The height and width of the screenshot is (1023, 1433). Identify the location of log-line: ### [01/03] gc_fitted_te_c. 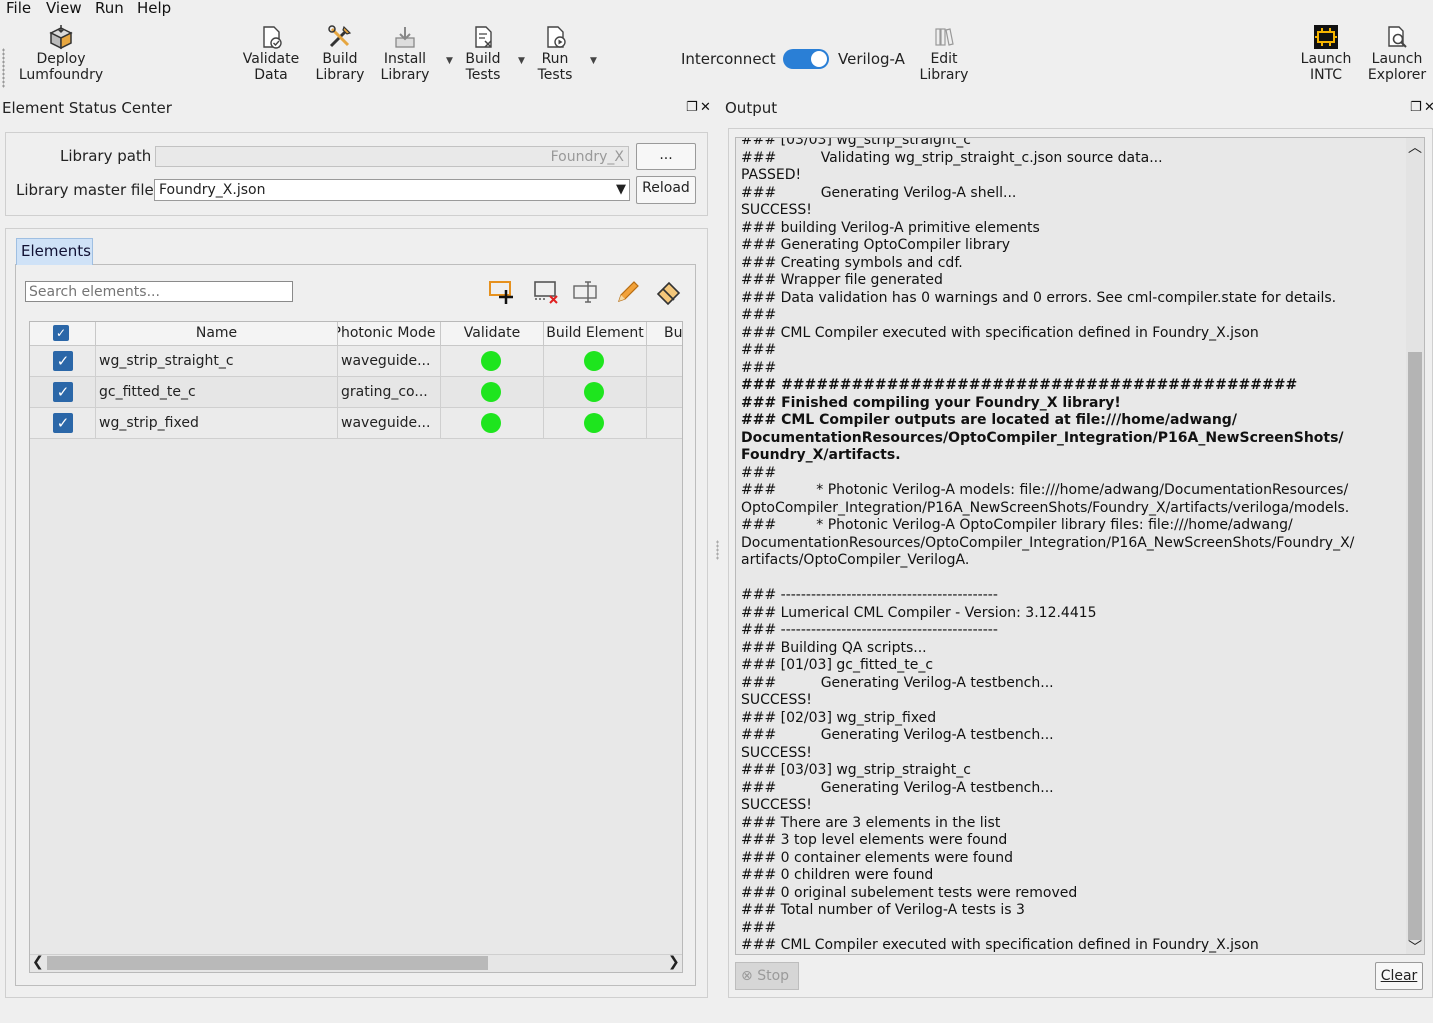
(837, 665).